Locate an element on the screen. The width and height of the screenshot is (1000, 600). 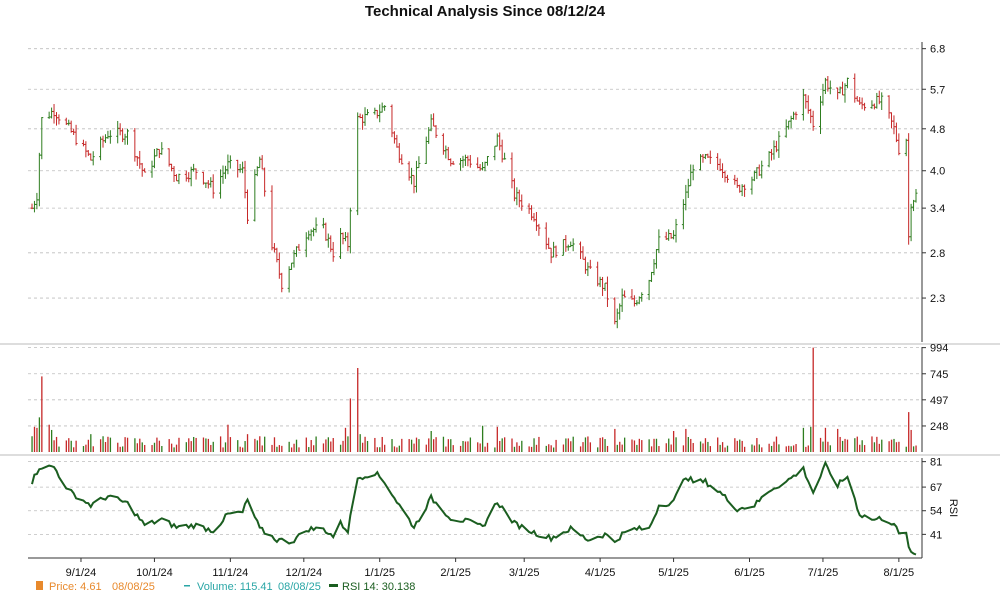
volume-tick-label: 994 is located at coordinates (939, 349).